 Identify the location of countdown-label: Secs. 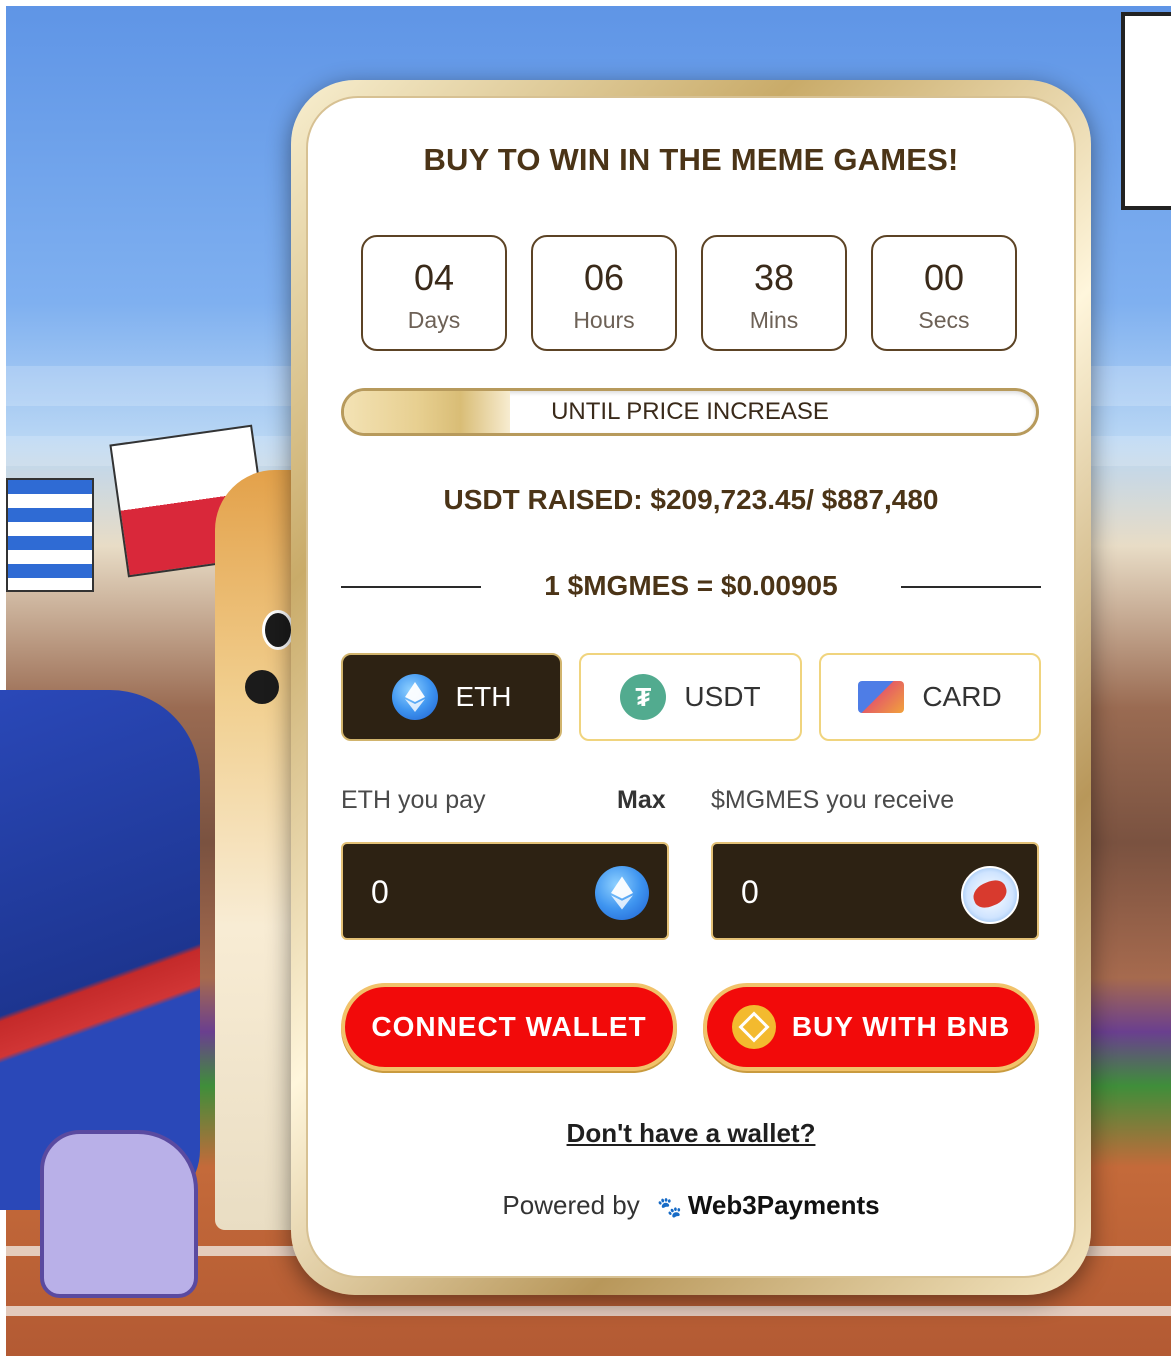
(944, 320).